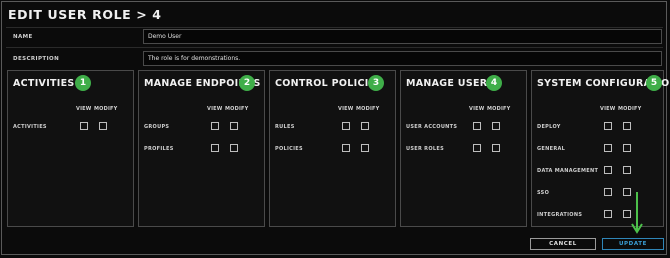  What do you see at coordinates (103, 126) in the screenshot?
I see `activities-modify-checkbox` at bounding box center [103, 126].